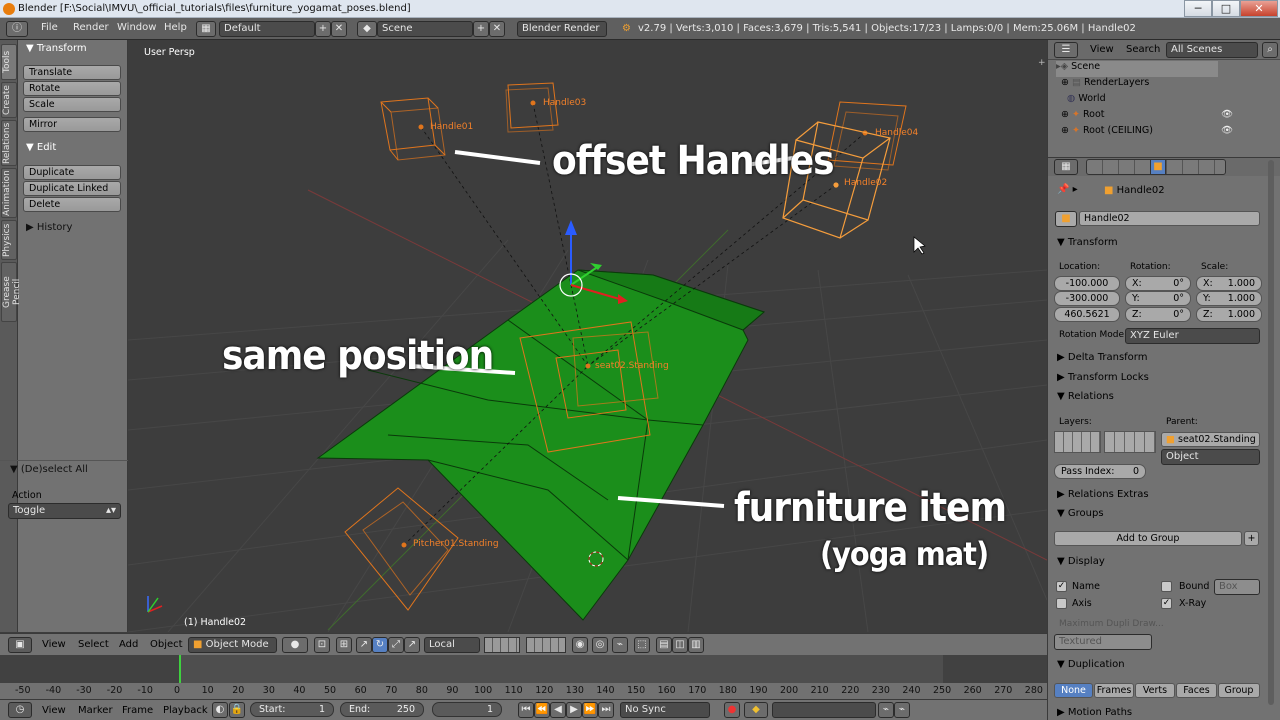 This screenshot has width=1280, height=720. I want to click on scale-z-field: Z: 1.000, so click(1229, 314).